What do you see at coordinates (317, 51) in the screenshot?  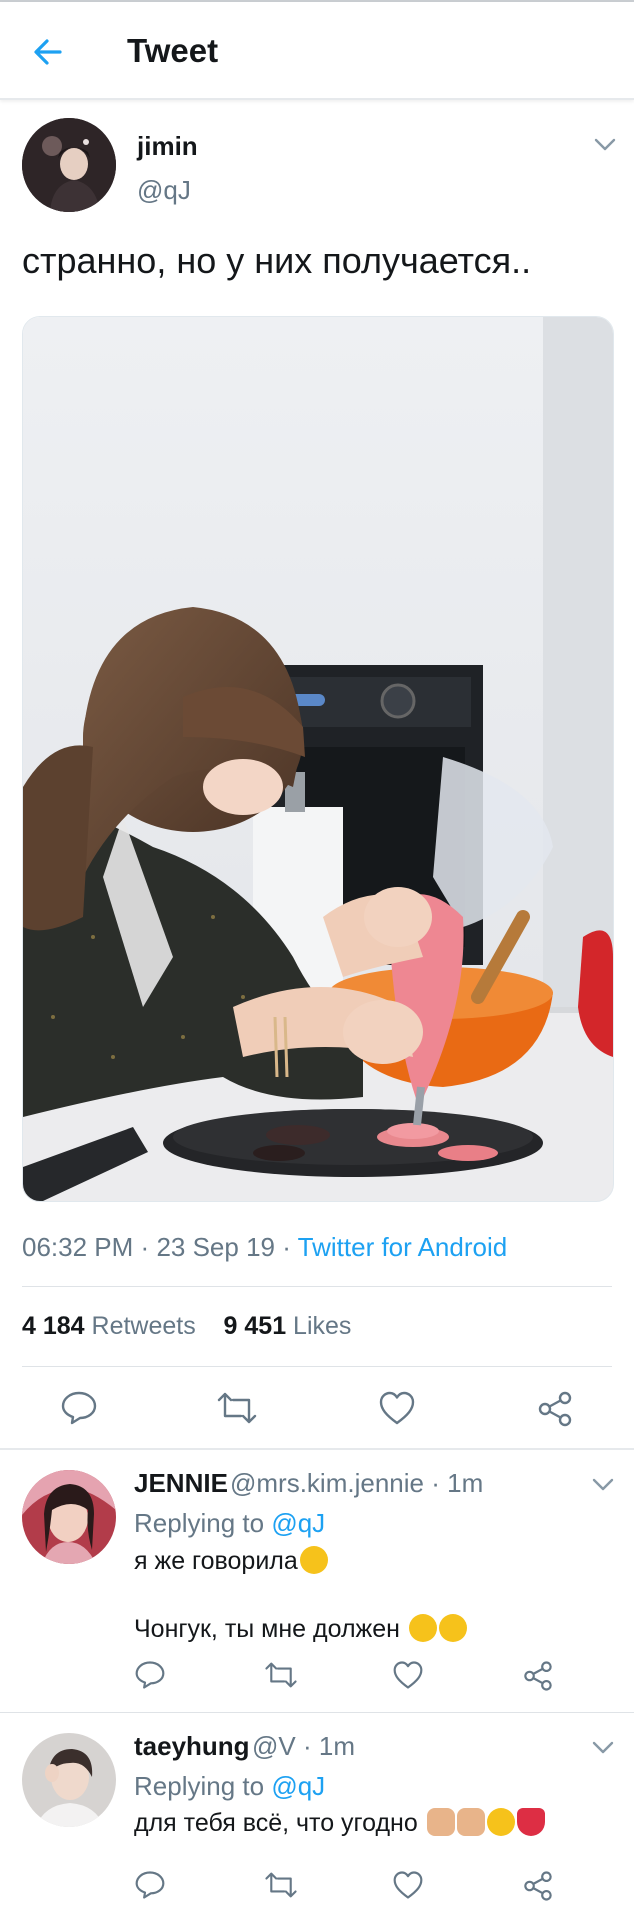 I see `app-header: Tweet` at bounding box center [317, 51].